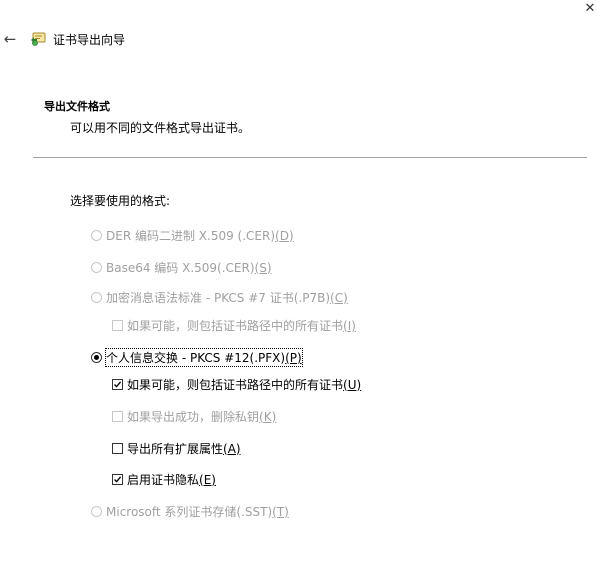 The height and width of the screenshot is (566, 608). What do you see at coordinates (263, 267) in the screenshot?
I see `option-mnemonic: (S)` at bounding box center [263, 267].